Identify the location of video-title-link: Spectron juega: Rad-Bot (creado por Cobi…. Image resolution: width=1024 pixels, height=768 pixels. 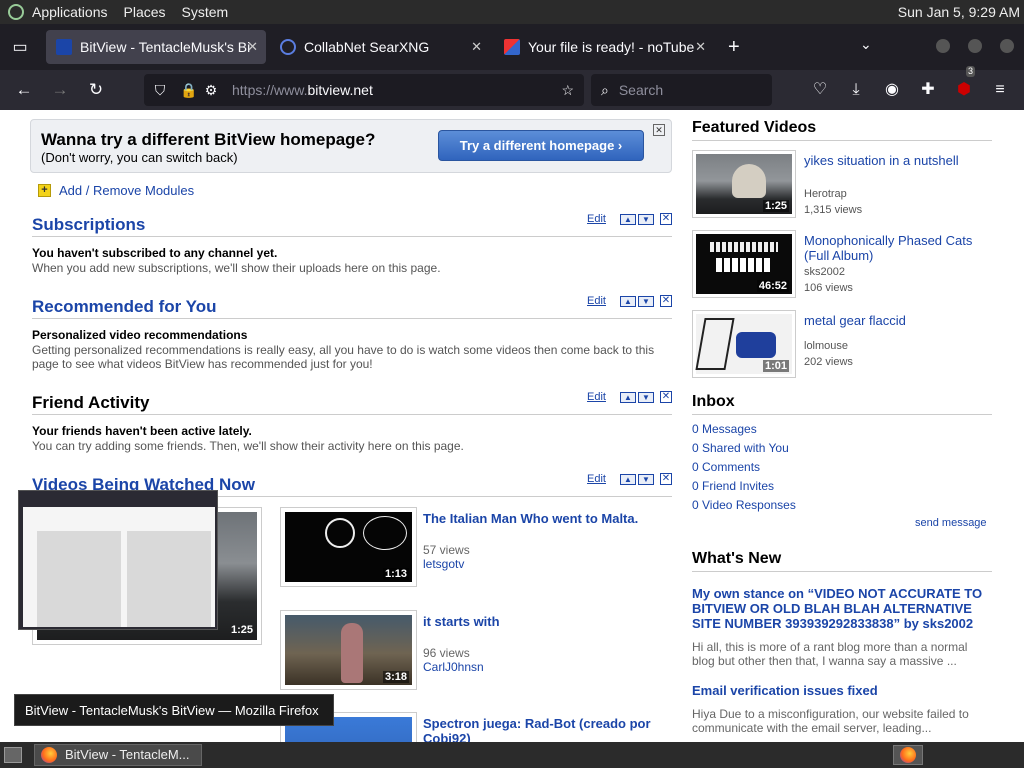
(543, 729).